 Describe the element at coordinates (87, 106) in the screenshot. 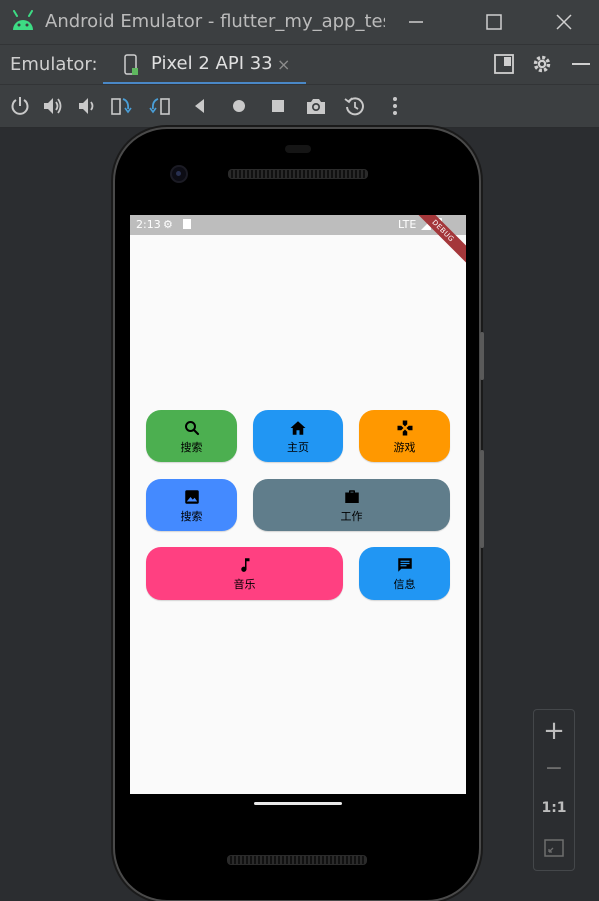

I see `volume-down-icon` at that location.